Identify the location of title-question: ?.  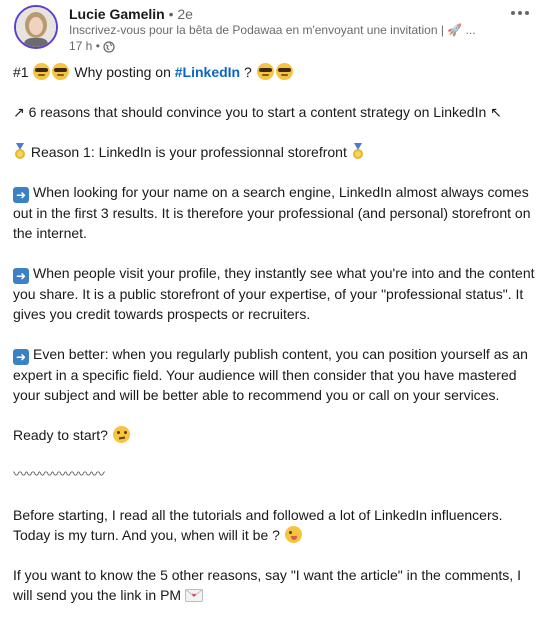
(248, 72).